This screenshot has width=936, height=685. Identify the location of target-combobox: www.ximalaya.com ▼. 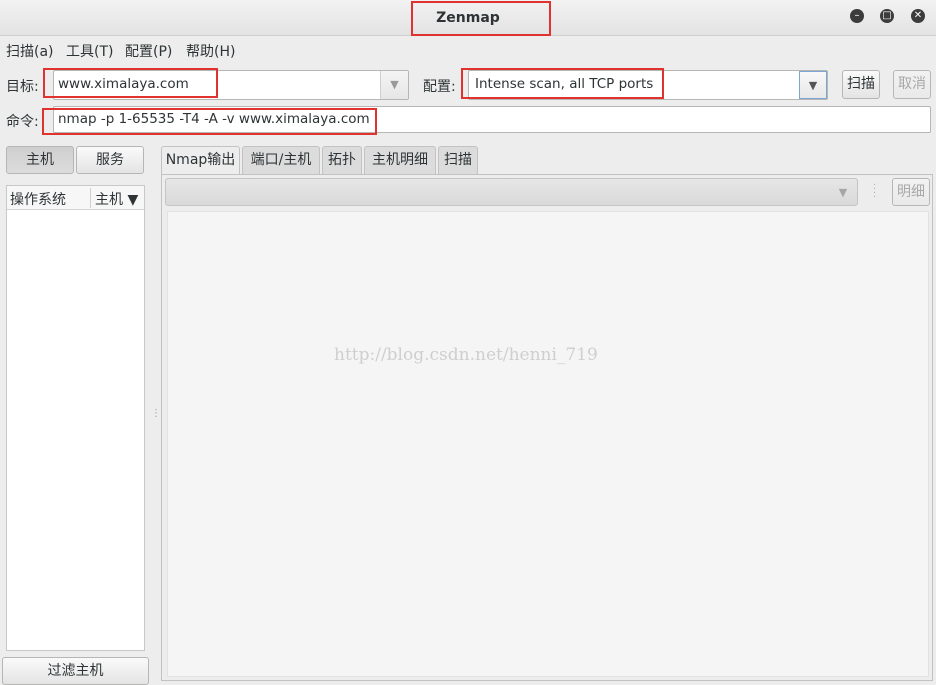
(231, 85).